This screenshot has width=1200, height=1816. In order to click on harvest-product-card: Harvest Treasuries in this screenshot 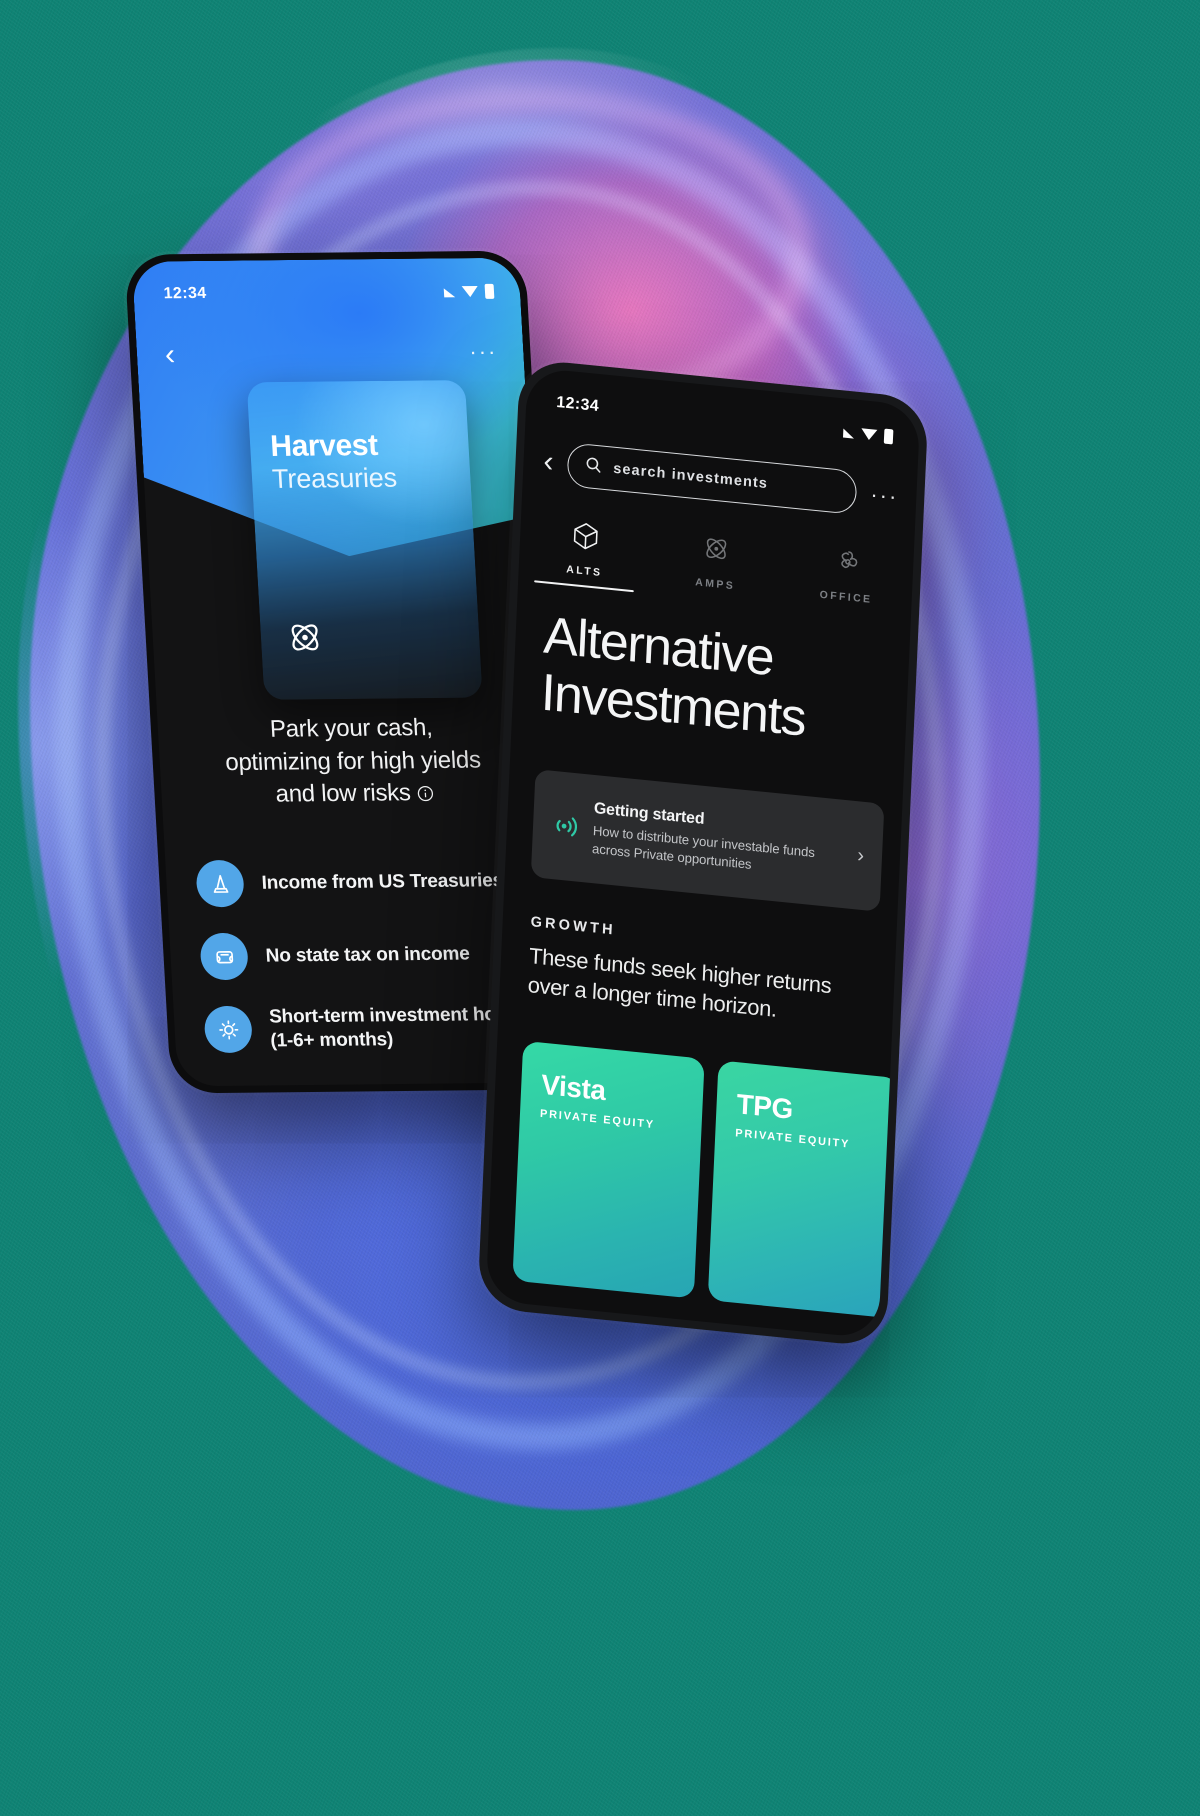, I will do `click(364, 540)`.